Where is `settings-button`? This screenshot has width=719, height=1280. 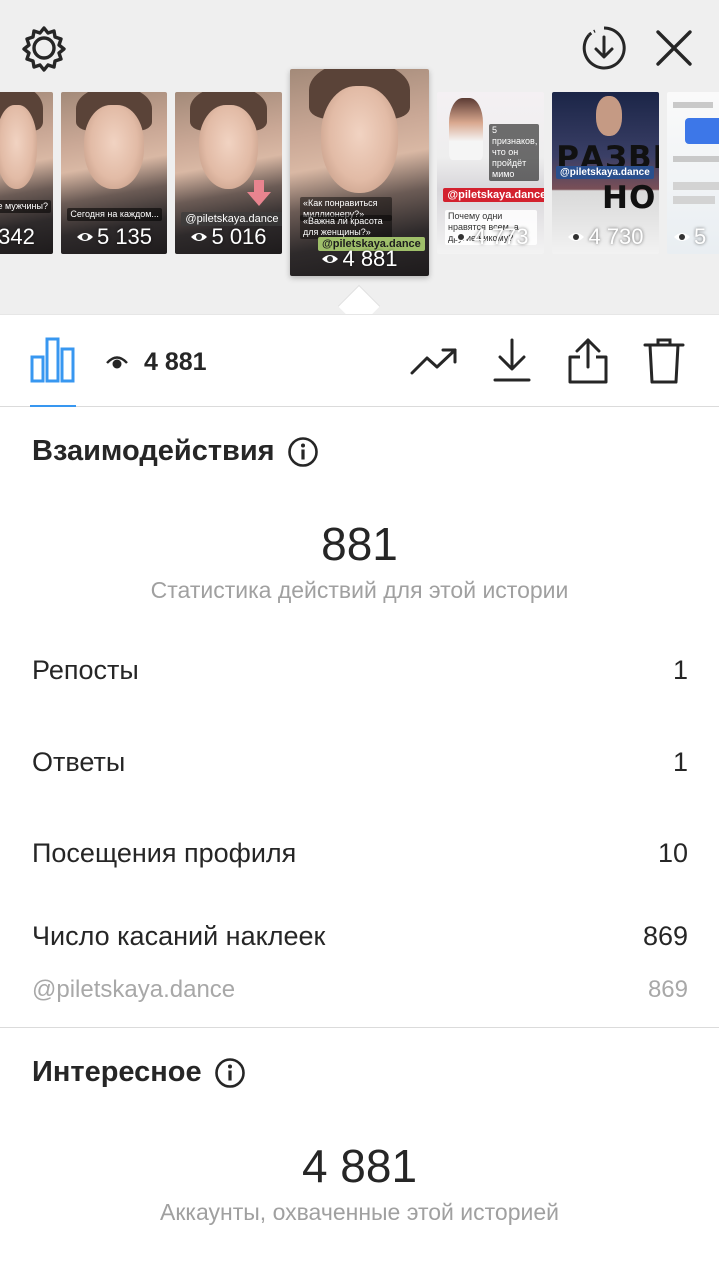 settings-button is located at coordinates (44, 48).